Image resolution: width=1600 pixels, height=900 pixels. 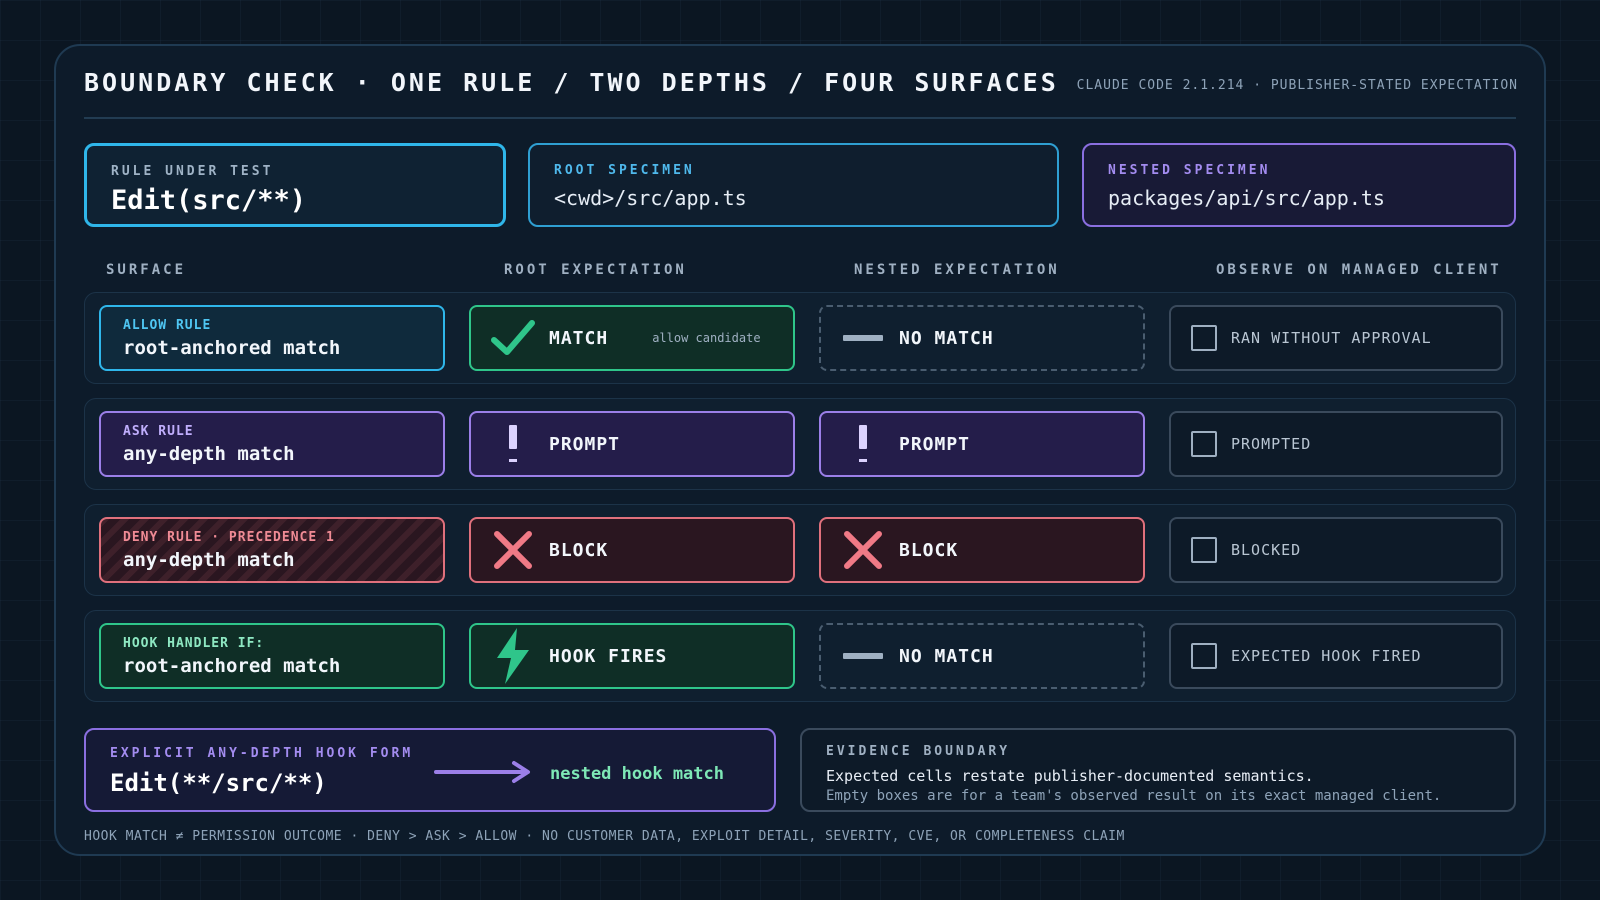 What do you see at coordinates (579, 338) in the screenshot?
I see `expectation-word: MATCH` at bounding box center [579, 338].